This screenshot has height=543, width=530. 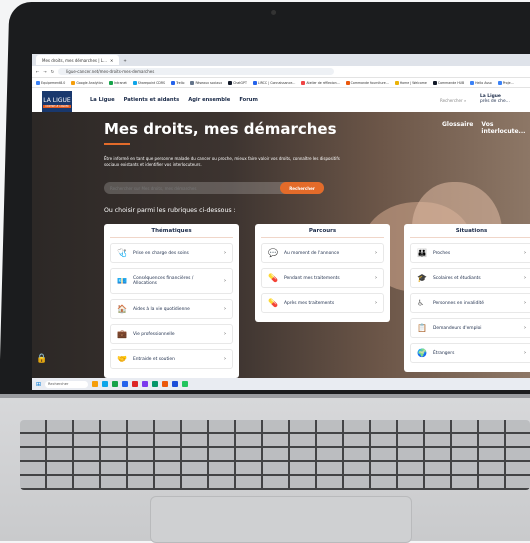 What do you see at coordinates (458, 303) in the screenshot?
I see `item-label: Personnes en invalidité` at bounding box center [458, 303].